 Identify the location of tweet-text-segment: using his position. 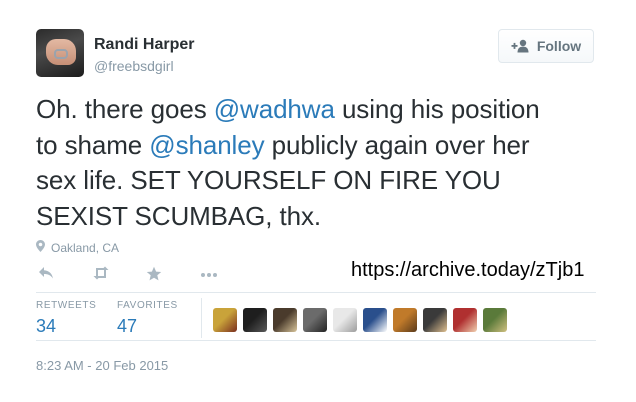
(437, 109).